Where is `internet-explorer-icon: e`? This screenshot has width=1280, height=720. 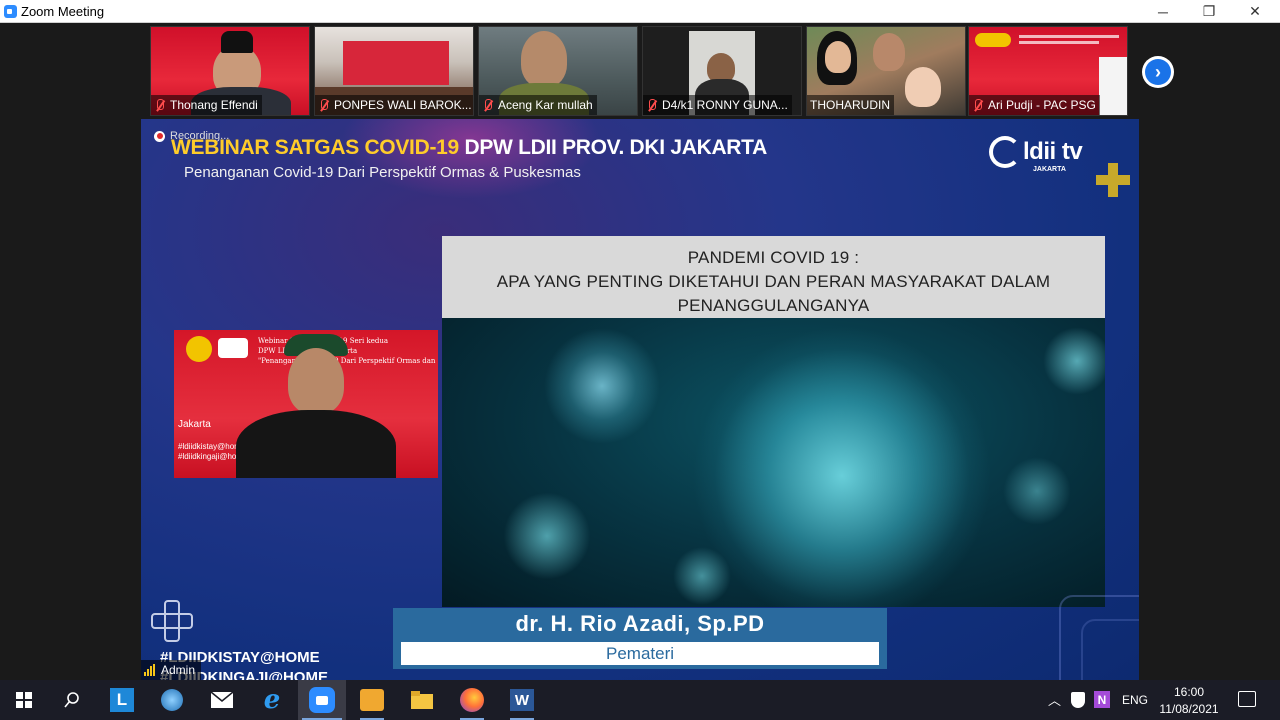 internet-explorer-icon: e is located at coordinates (272, 700).